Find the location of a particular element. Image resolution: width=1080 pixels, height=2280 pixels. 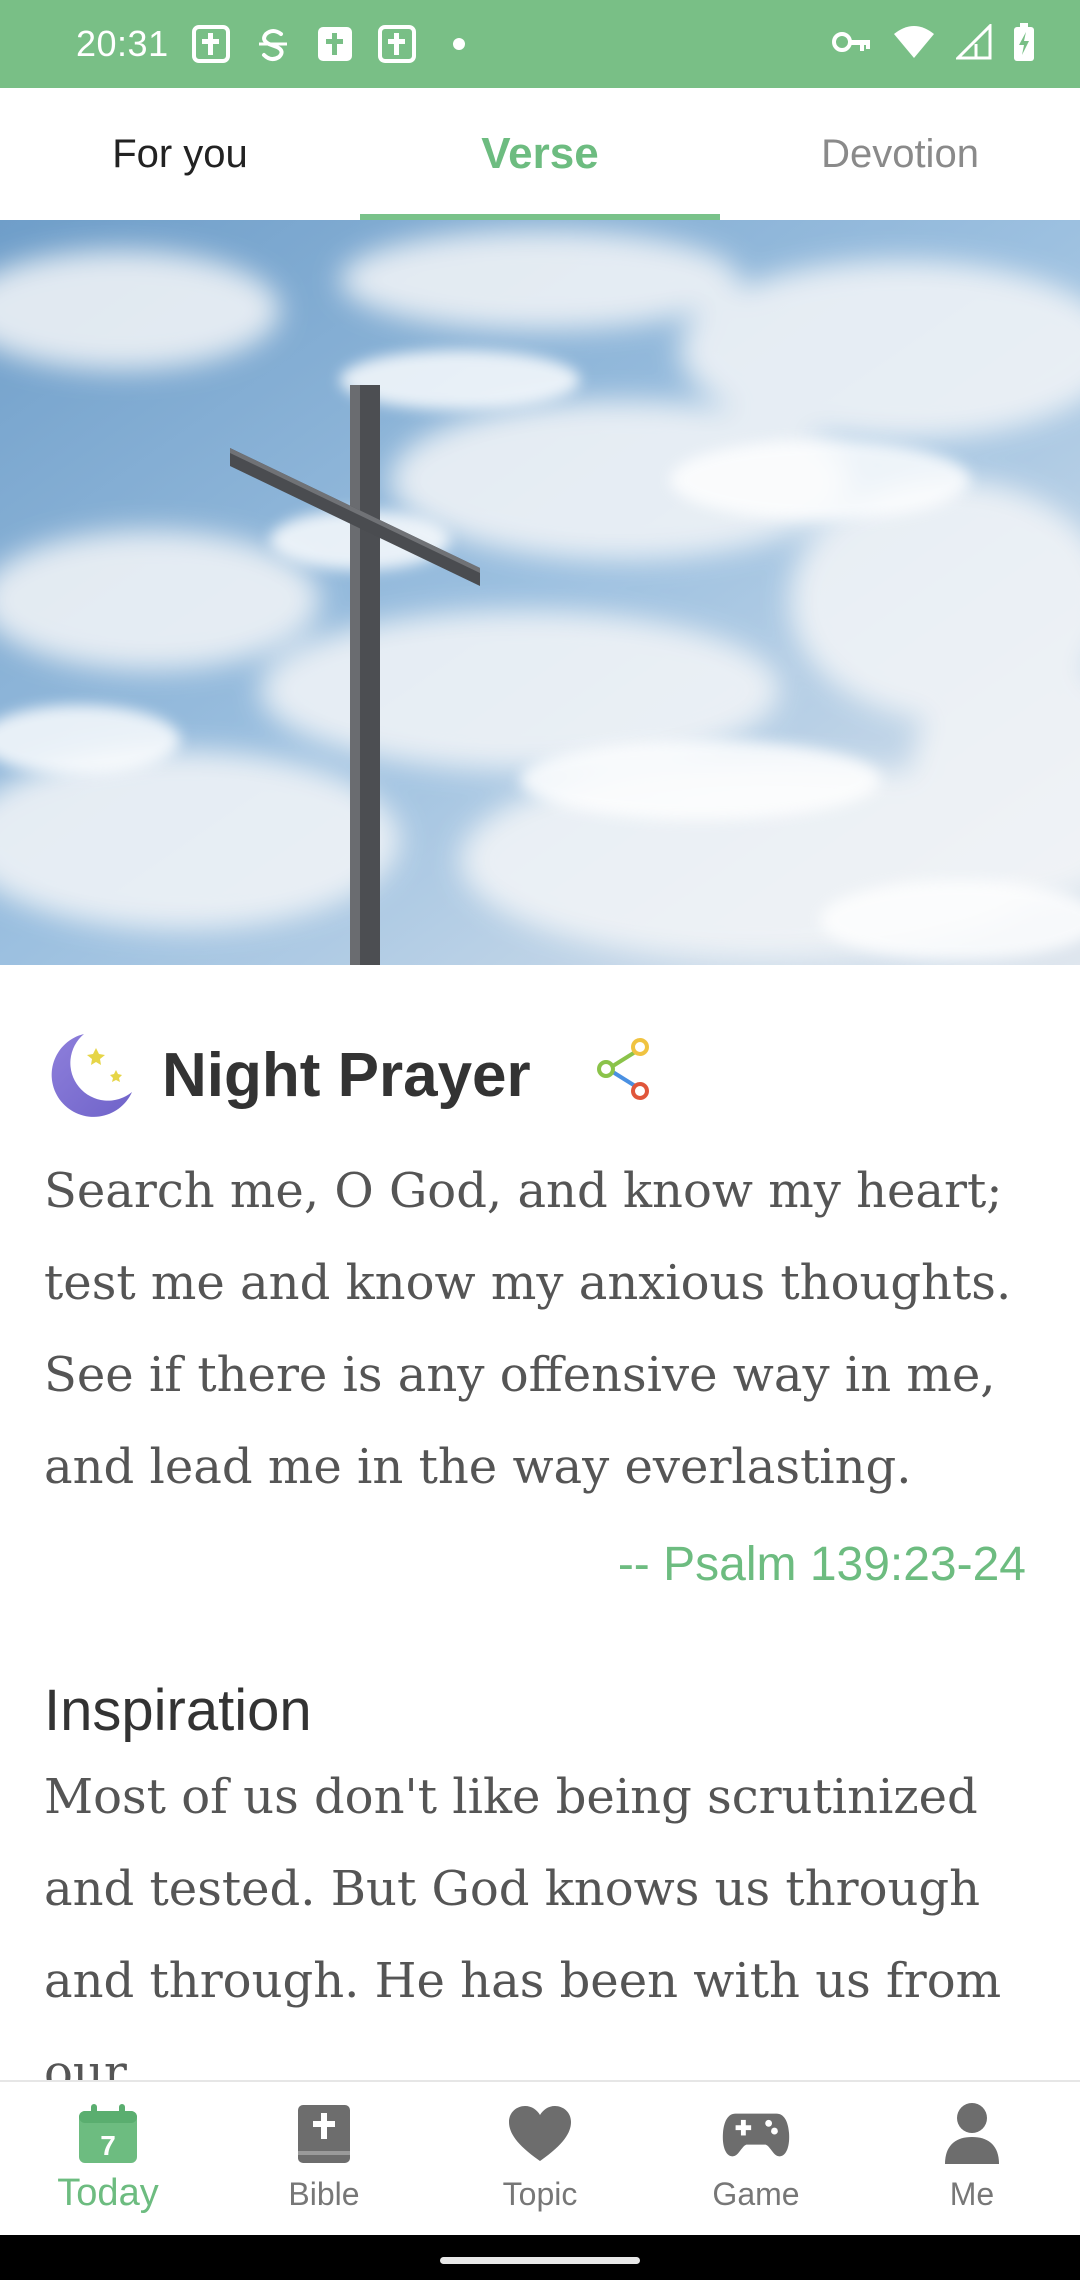

nav-bible: Bible is located at coordinates (324, 2158).